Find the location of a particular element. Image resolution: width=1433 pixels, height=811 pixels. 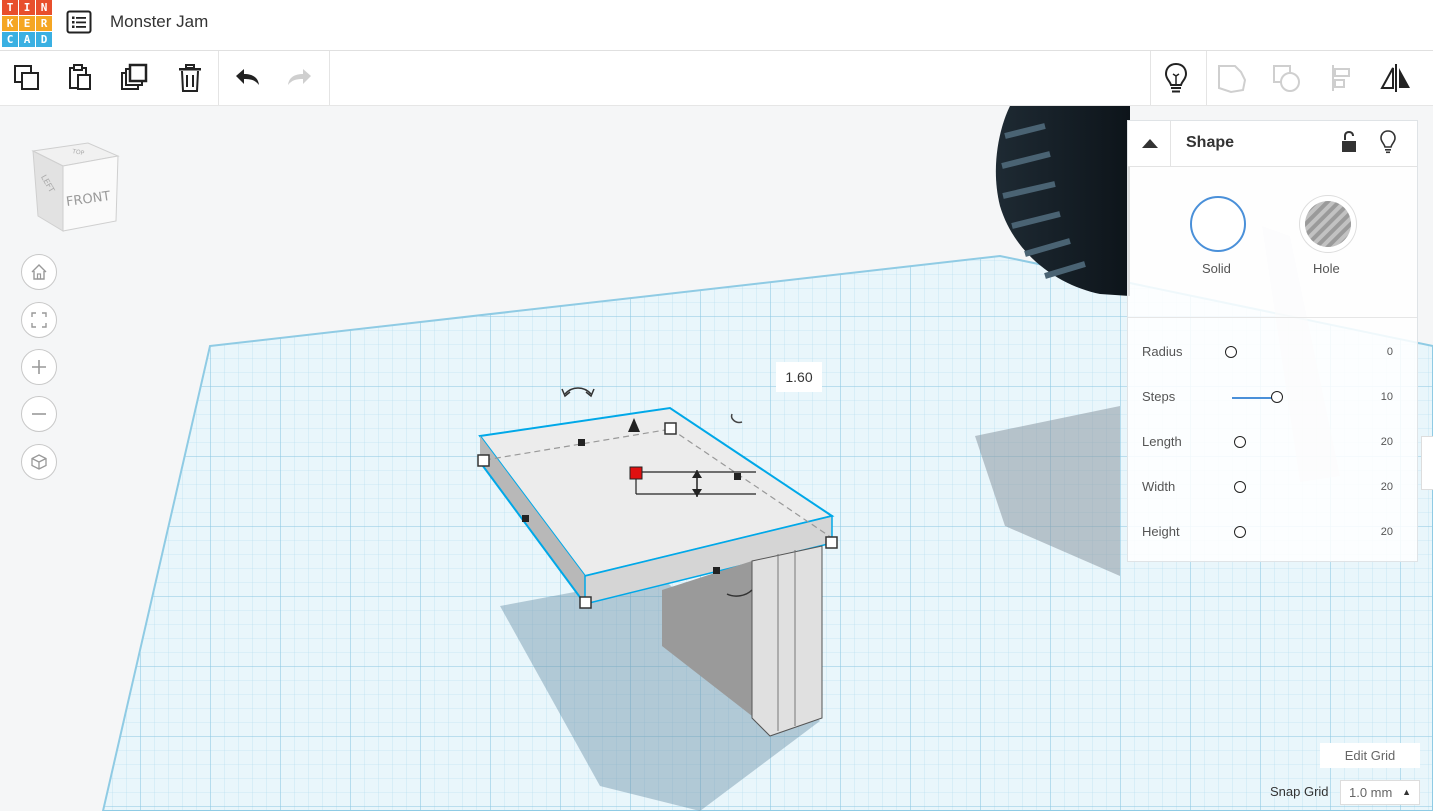

length-slider-knob is located at coordinates (1240, 442).